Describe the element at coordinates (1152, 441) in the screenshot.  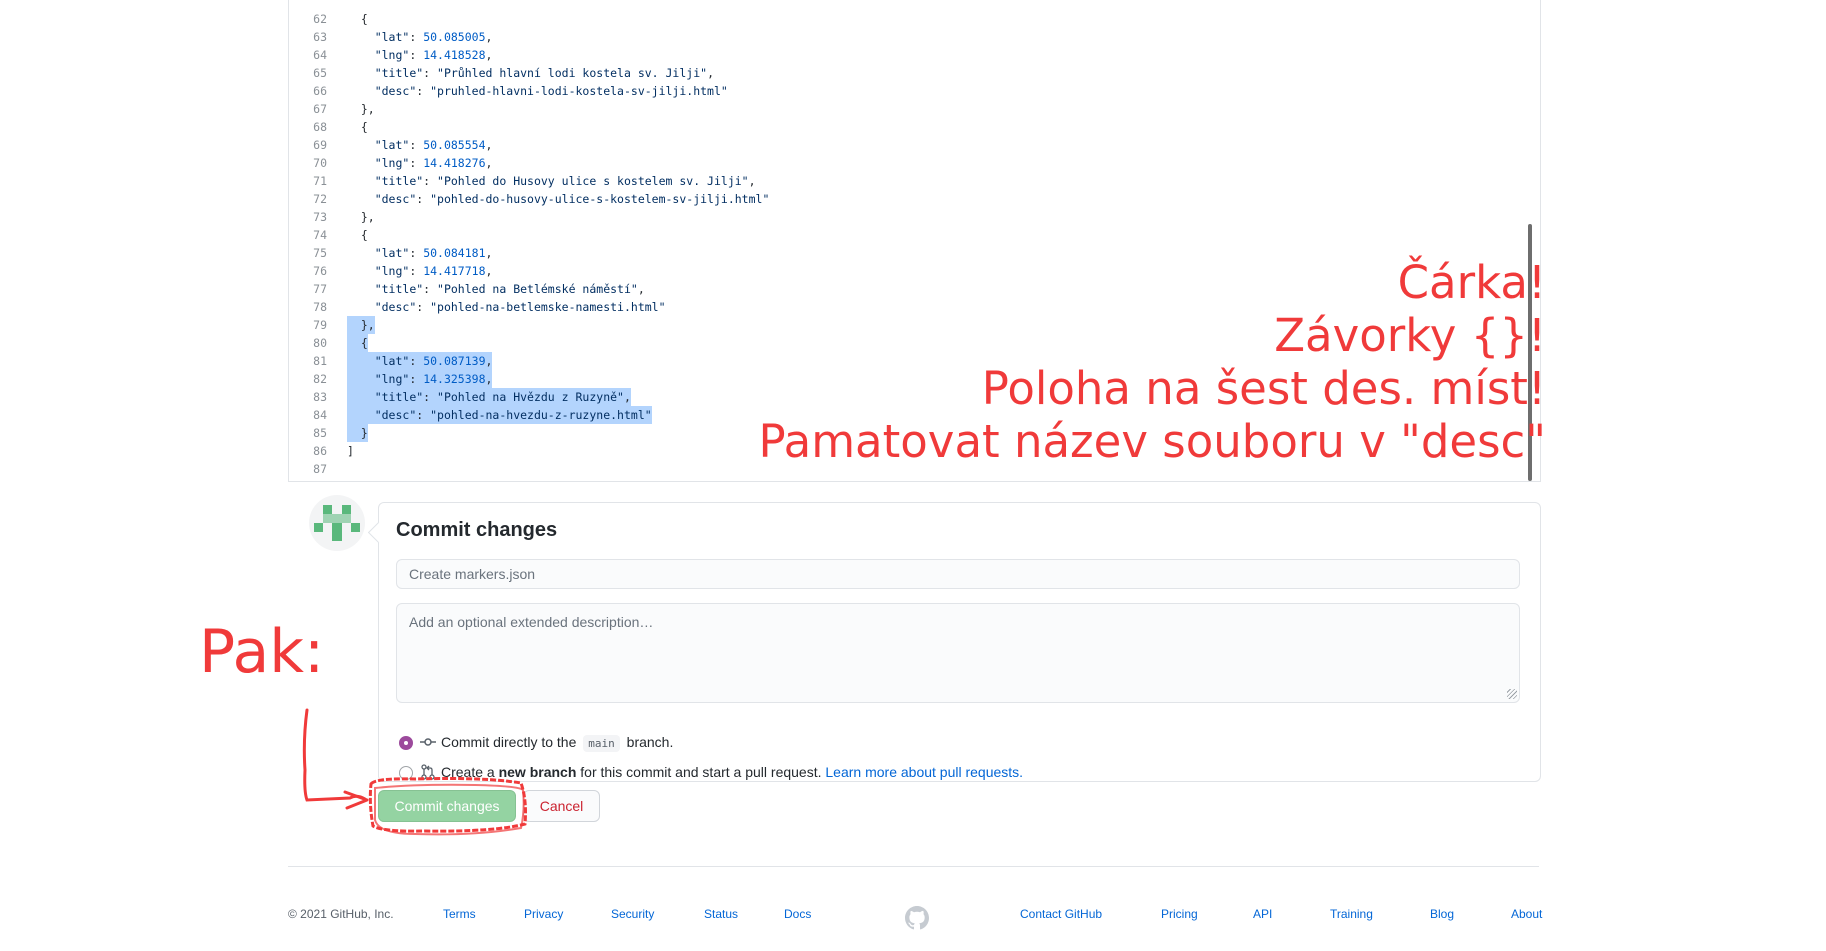
I see `annotation-filename-desc: Pamatovat název souboru v "desc"` at that location.